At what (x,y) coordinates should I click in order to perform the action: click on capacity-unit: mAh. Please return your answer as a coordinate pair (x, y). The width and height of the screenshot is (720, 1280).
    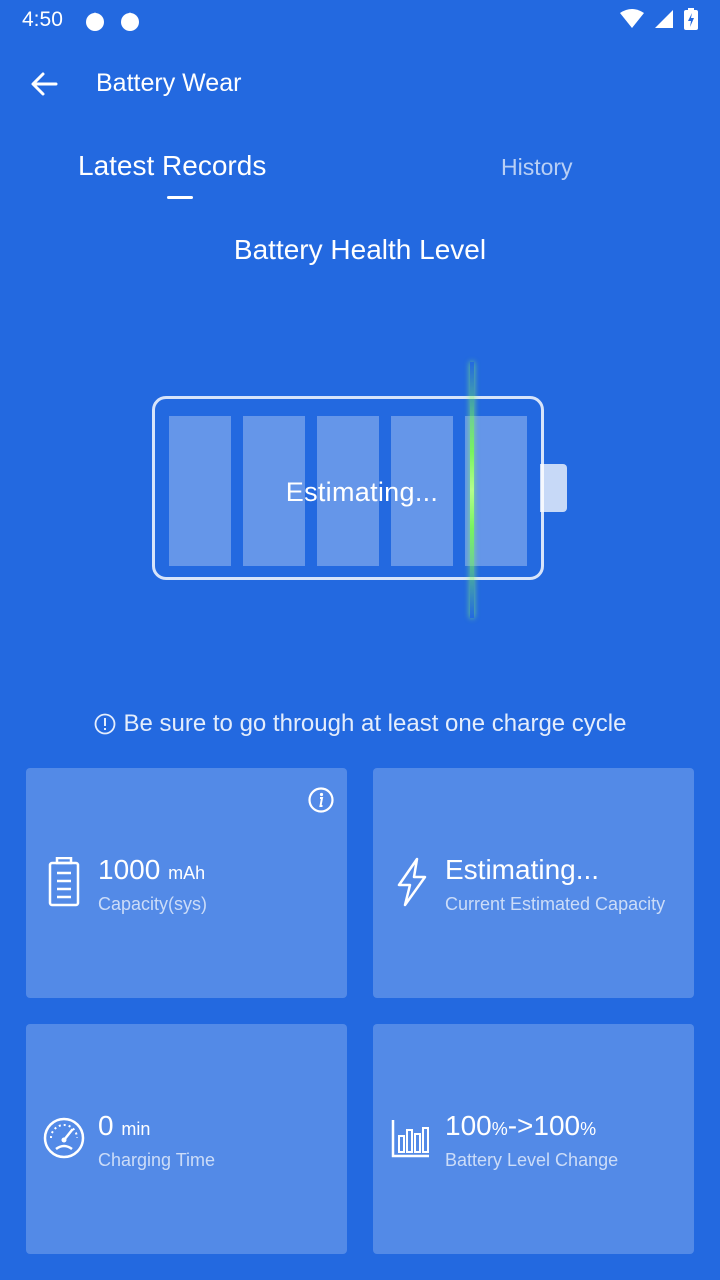
    Looking at the image, I should click on (187, 873).